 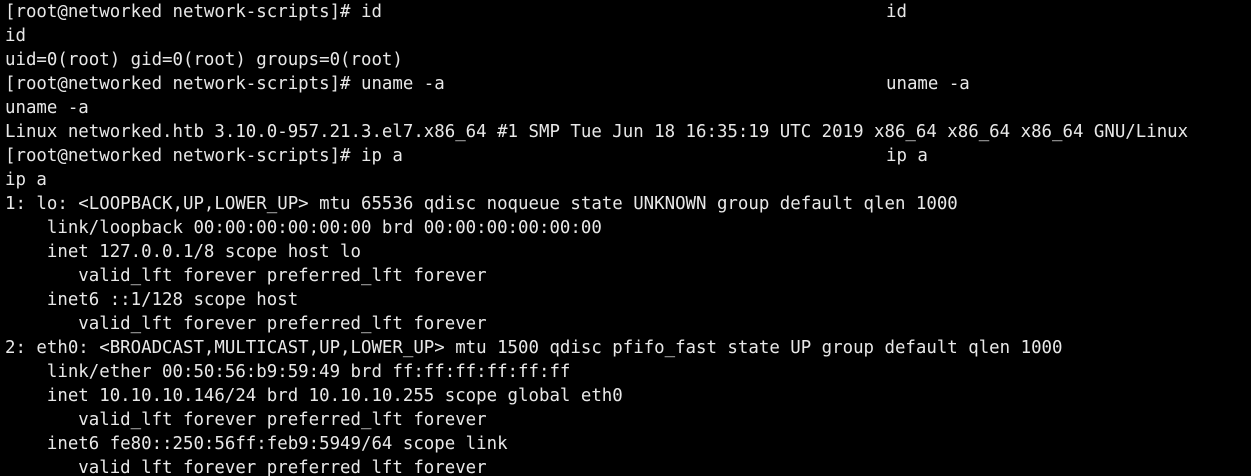 I want to click on echo-text: uname -a, so click(x=928, y=84).